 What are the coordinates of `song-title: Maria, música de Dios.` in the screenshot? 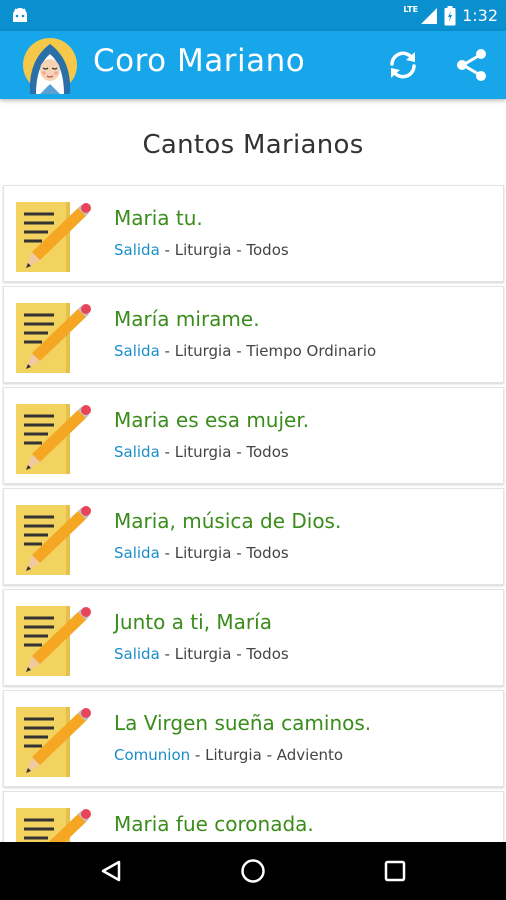 It's located at (228, 521).